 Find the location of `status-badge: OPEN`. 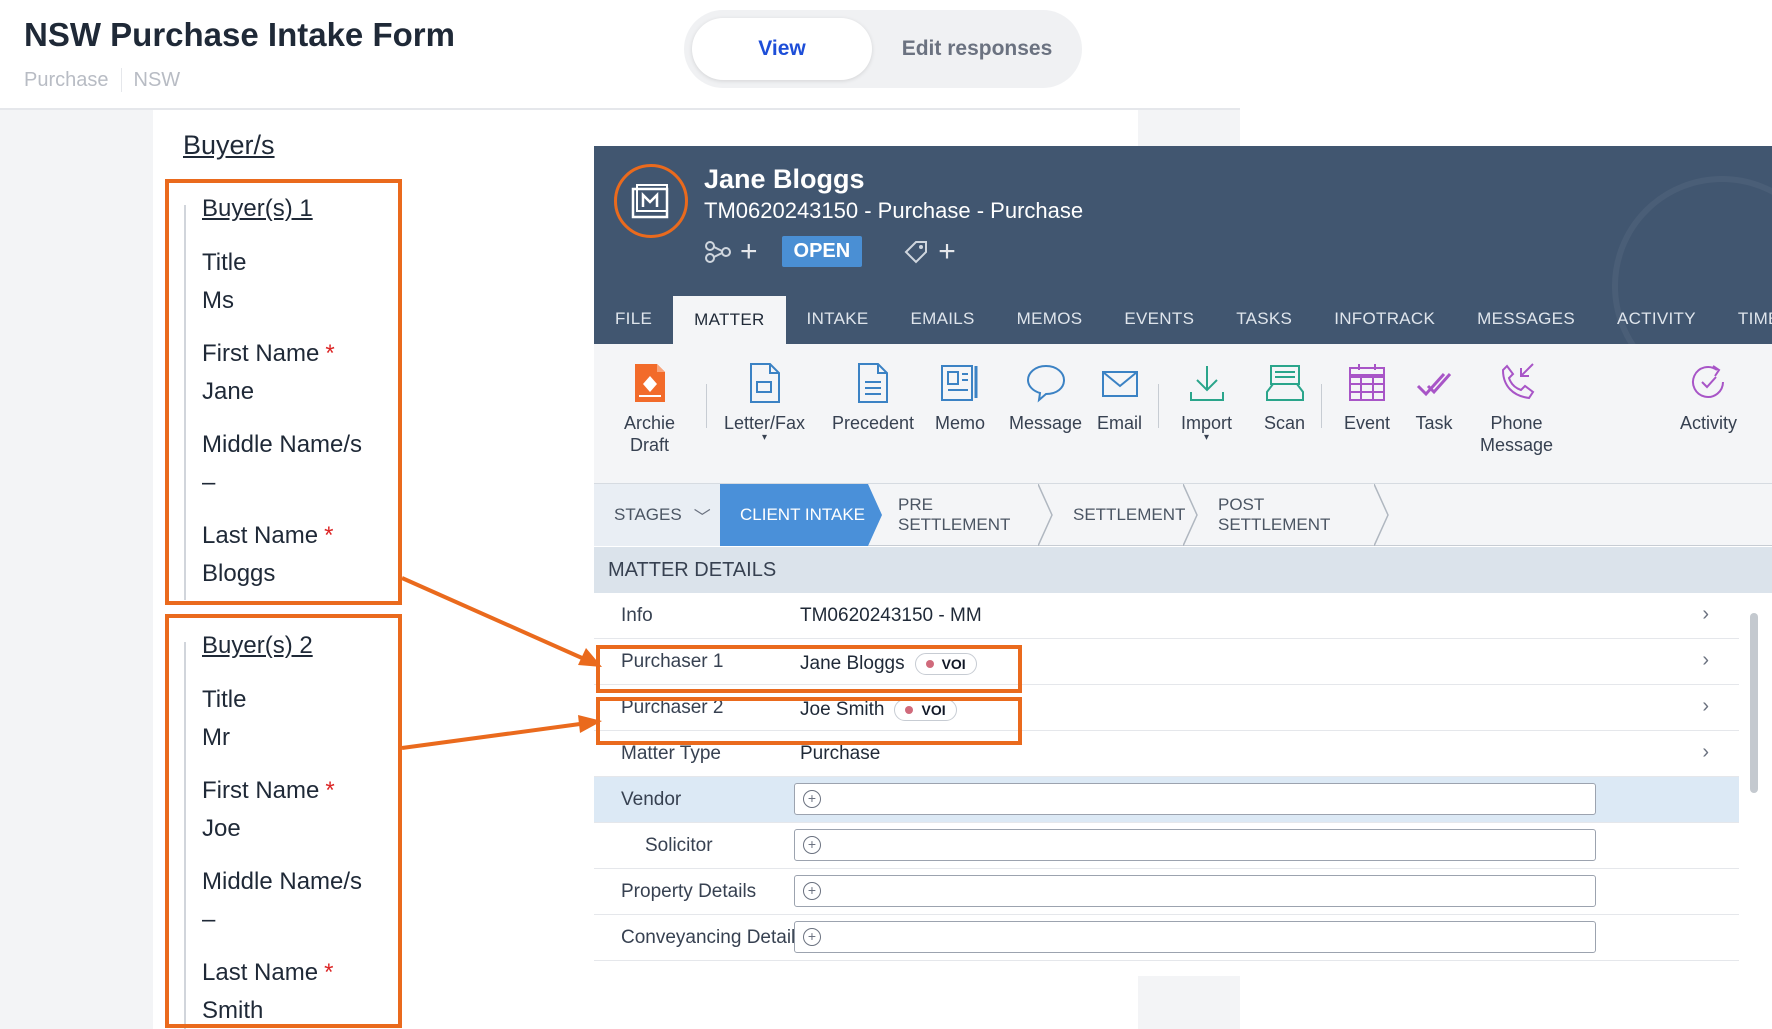

status-badge: OPEN is located at coordinates (822, 251).